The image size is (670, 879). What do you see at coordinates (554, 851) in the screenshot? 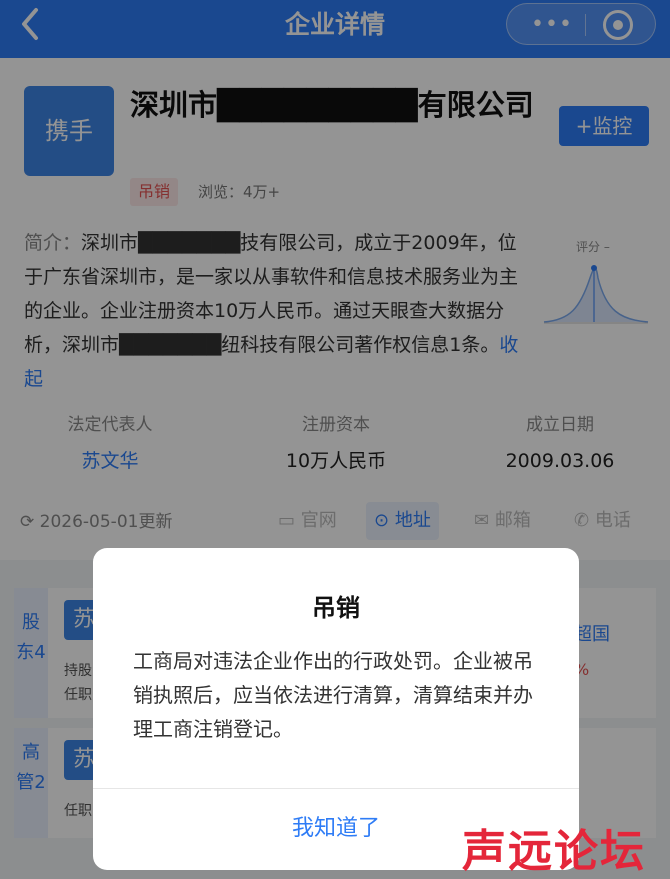
I see `forum-watermark: 声远论坛` at bounding box center [554, 851].